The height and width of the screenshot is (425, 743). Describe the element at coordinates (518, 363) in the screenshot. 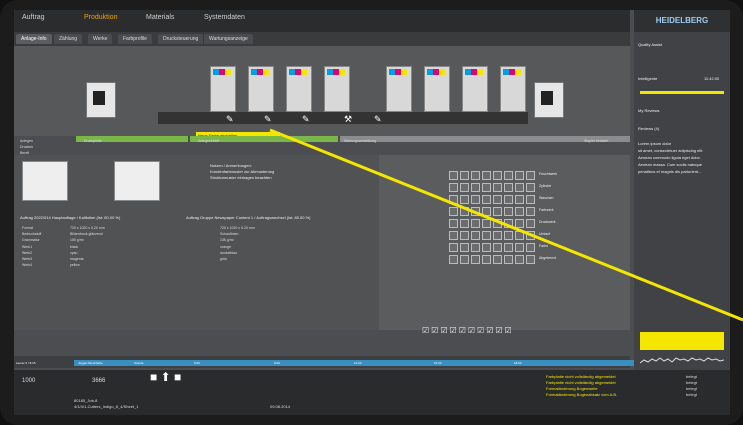

I see `timeline-label: 18:00` at that location.